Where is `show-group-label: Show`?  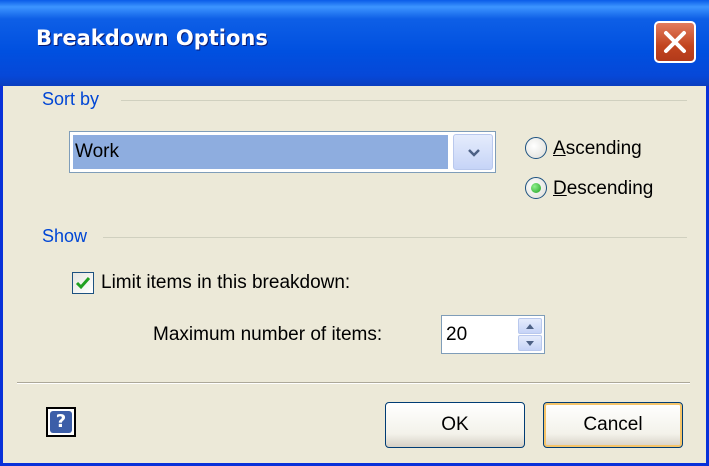 show-group-label: Show is located at coordinates (65, 236).